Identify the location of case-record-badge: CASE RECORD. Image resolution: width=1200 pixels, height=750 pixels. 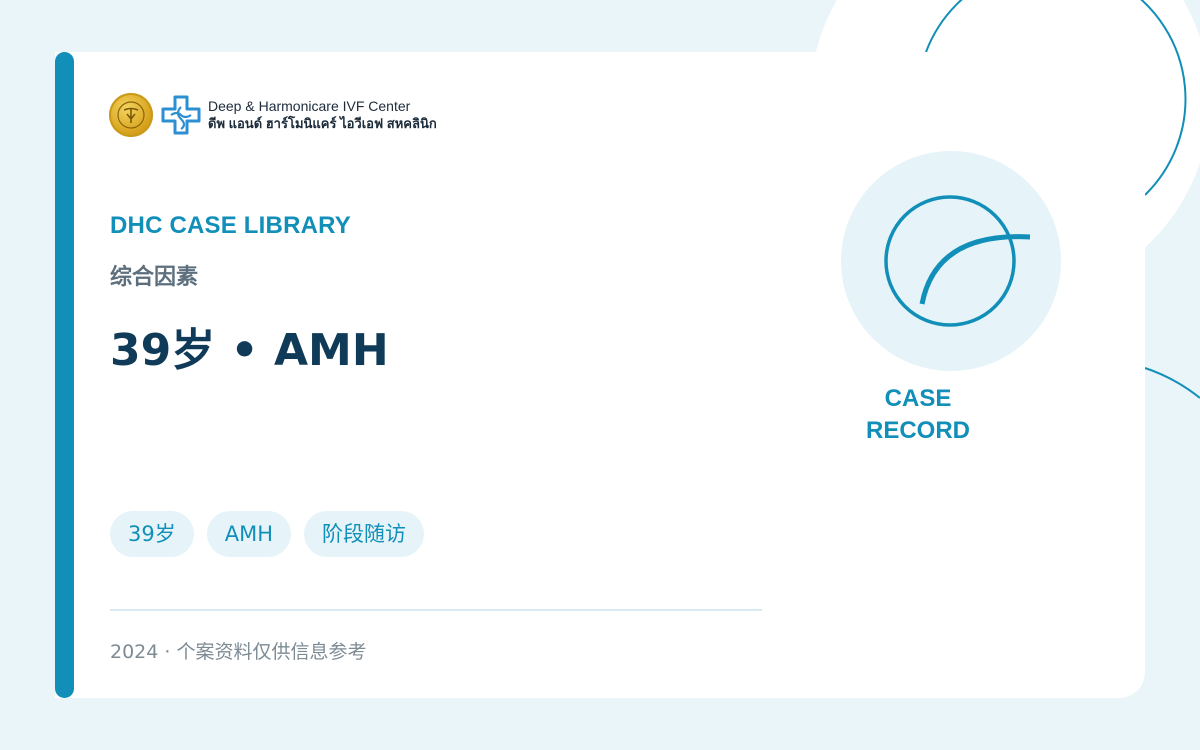
(918, 415).